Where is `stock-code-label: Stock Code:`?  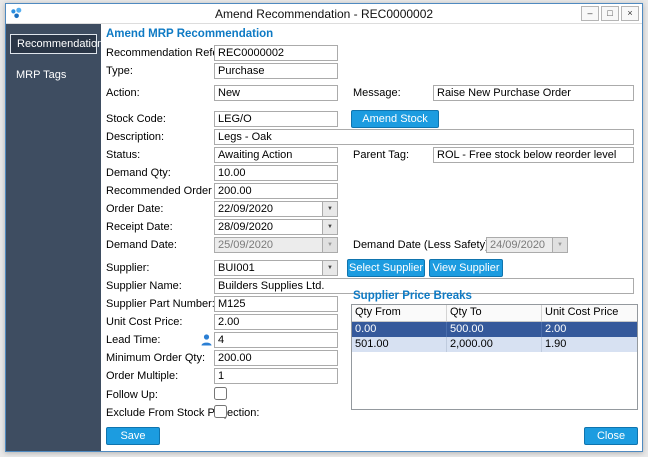 stock-code-label: Stock Code: is located at coordinates (136, 119).